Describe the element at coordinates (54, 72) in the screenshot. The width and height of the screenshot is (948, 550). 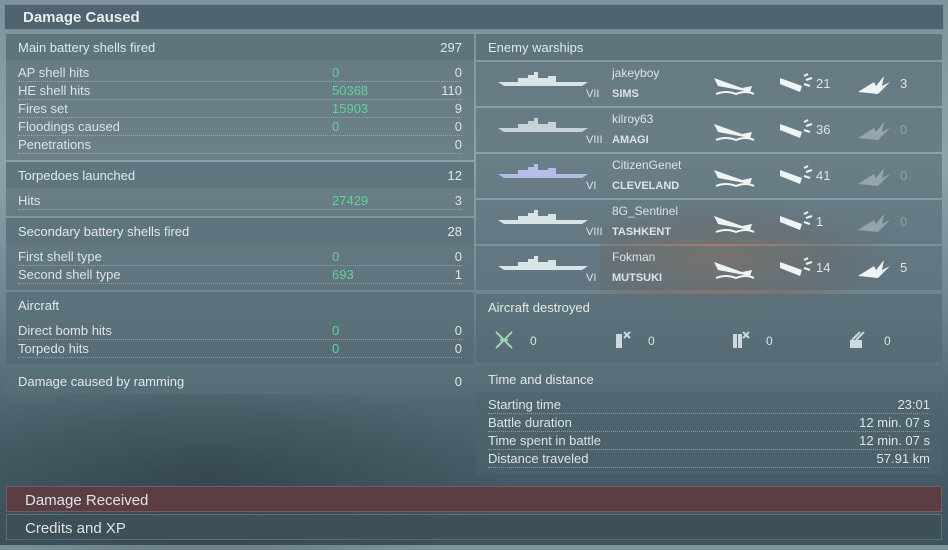
I see `stat-label: AP shell hits` at that location.